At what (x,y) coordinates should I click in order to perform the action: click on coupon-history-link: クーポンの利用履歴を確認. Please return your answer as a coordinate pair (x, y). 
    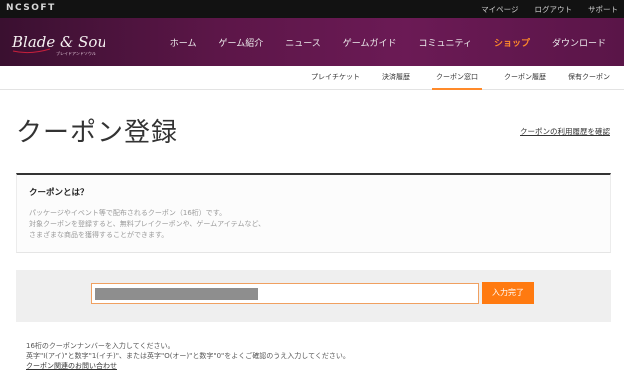
    Looking at the image, I should click on (565, 131).